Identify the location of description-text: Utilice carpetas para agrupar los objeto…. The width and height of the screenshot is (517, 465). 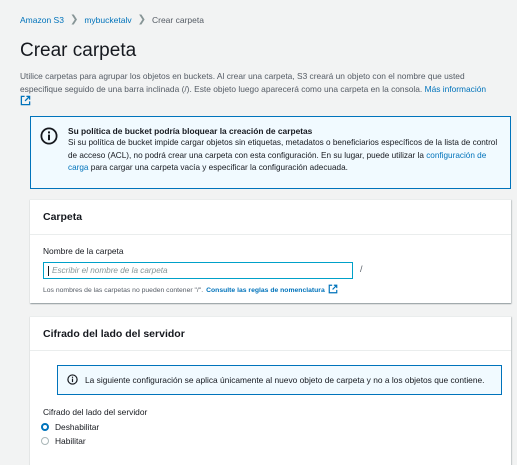
(242, 82).